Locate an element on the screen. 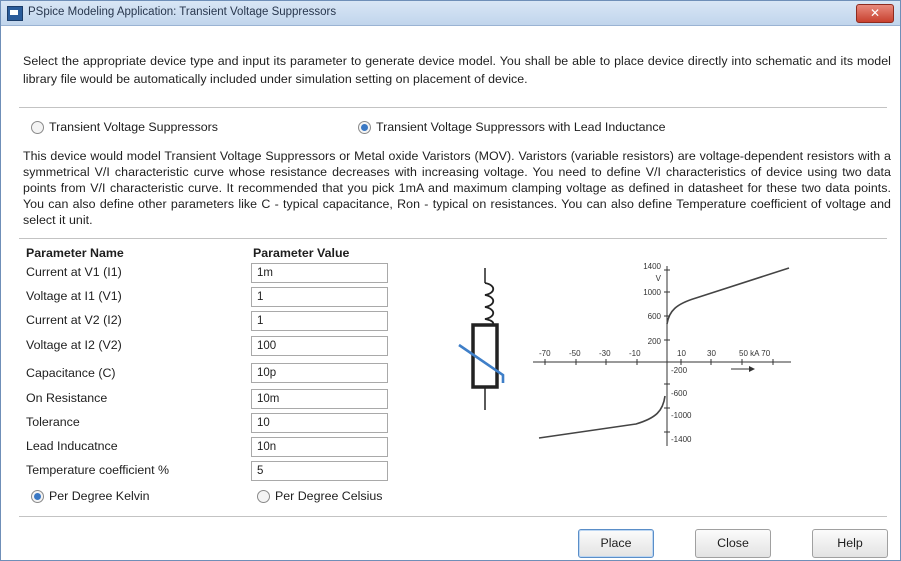  radio-tvs-label: Transient Voltage Suppressors is located at coordinates (133, 127).